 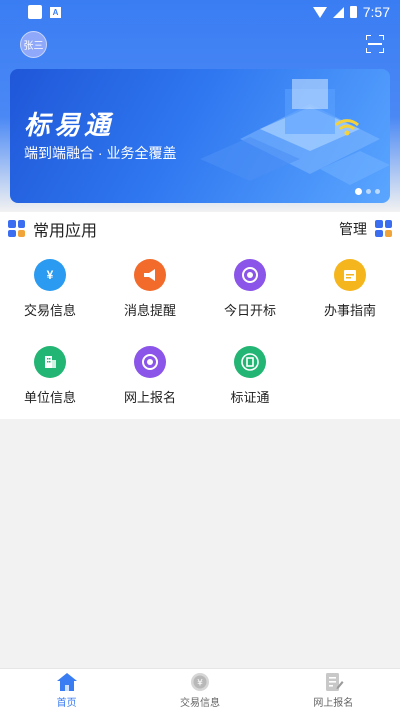 What do you see at coordinates (150, 302) in the screenshot?
I see `app-item-message-reminder: 消息提醒` at bounding box center [150, 302].